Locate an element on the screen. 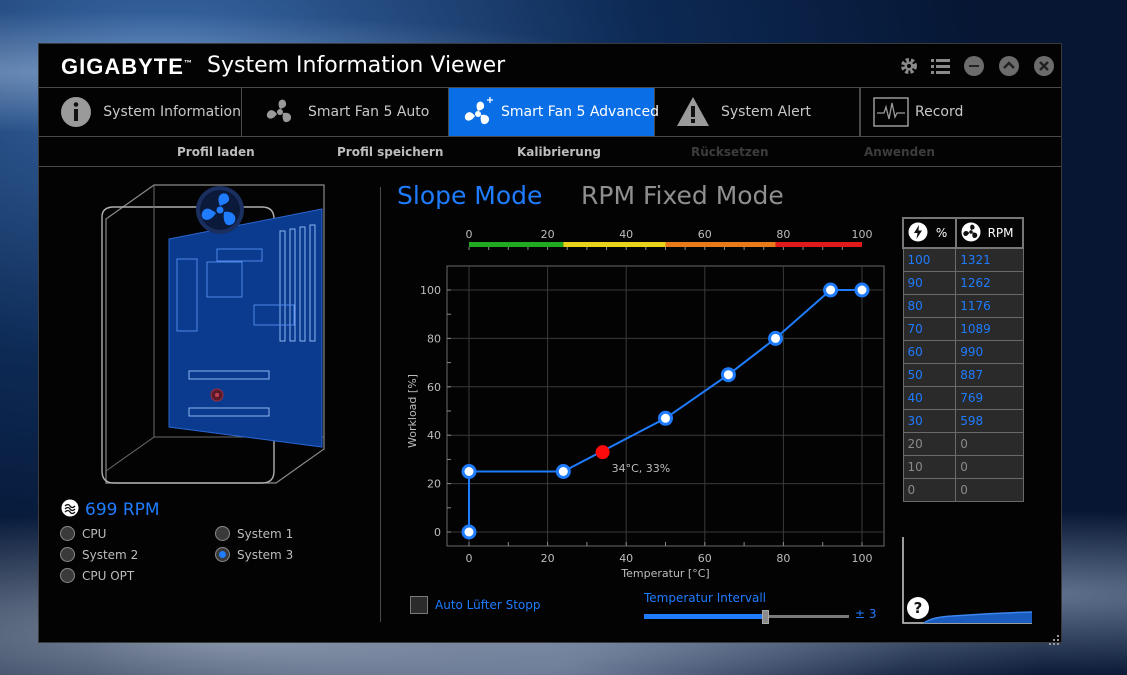 The width and height of the screenshot is (1127, 675). fan-source-system-3: System 3 is located at coordinates (254, 554).